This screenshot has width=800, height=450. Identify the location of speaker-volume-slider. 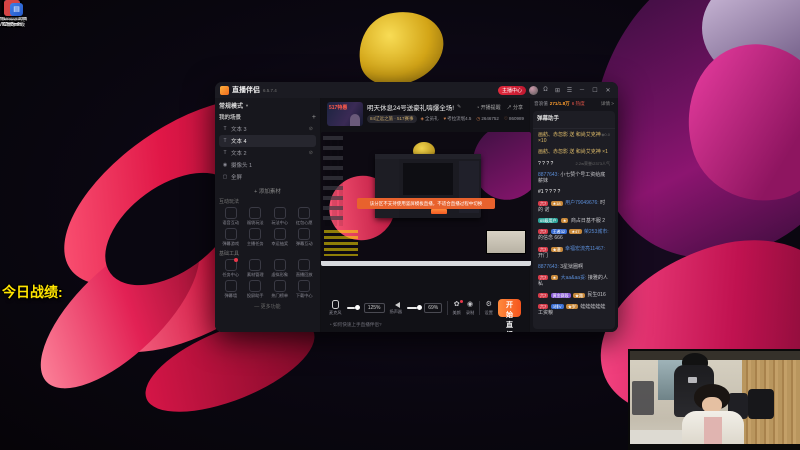
(414, 307).